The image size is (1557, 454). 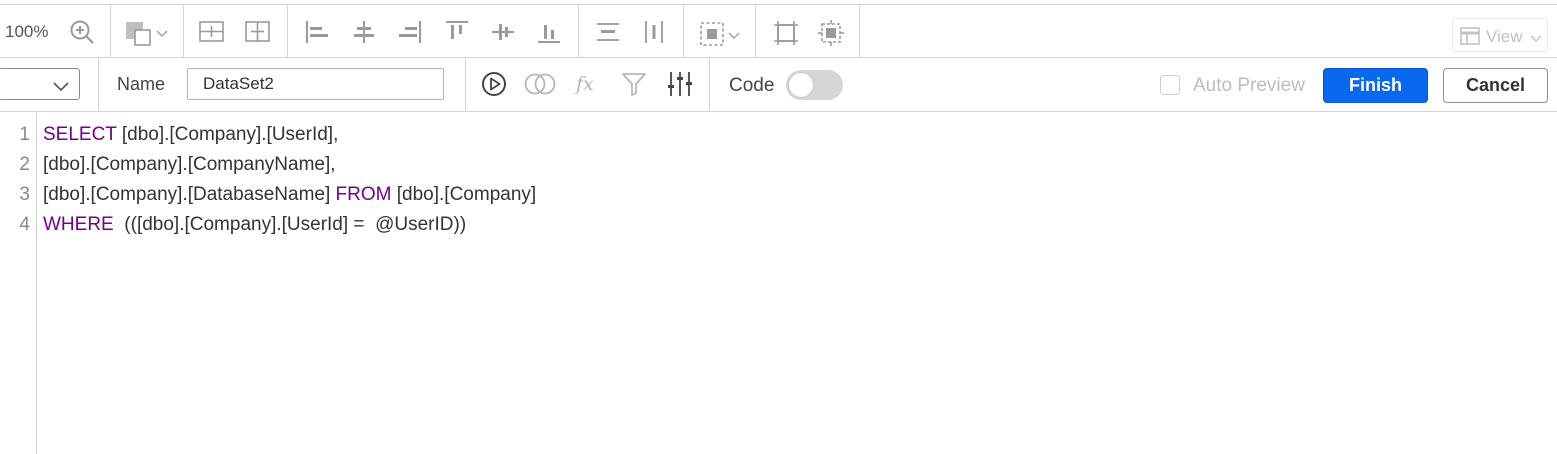 What do you see at coordinates (831, 33) in the screenshot?
I see `fit-center-icon` at bounding box center [831, 33].